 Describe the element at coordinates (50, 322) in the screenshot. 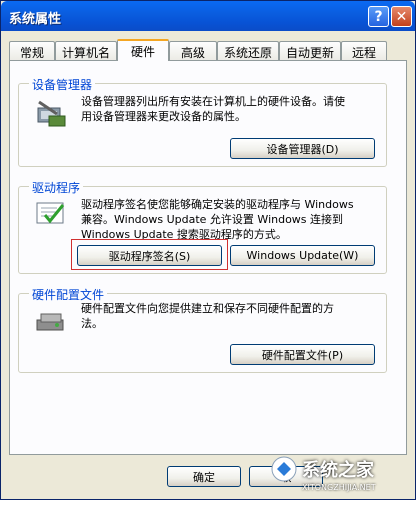

I see `hardware-profile-icon` at that location.